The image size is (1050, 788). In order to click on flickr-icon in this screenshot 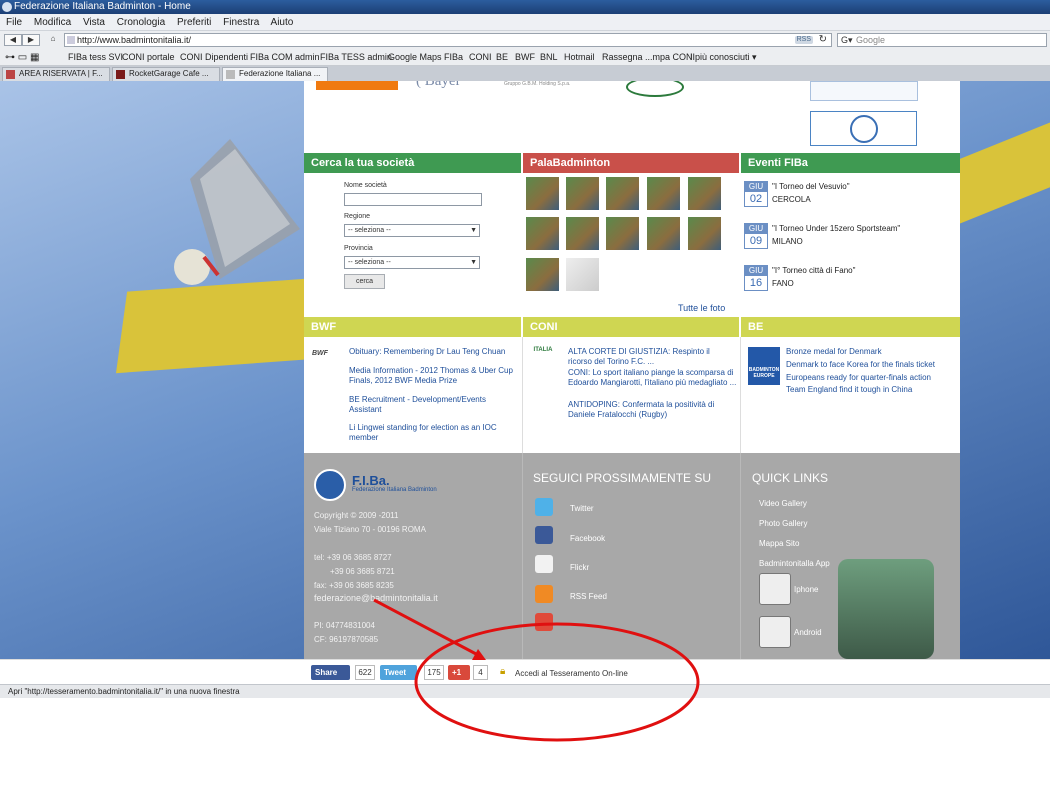, I will do `click(544, 564)`.